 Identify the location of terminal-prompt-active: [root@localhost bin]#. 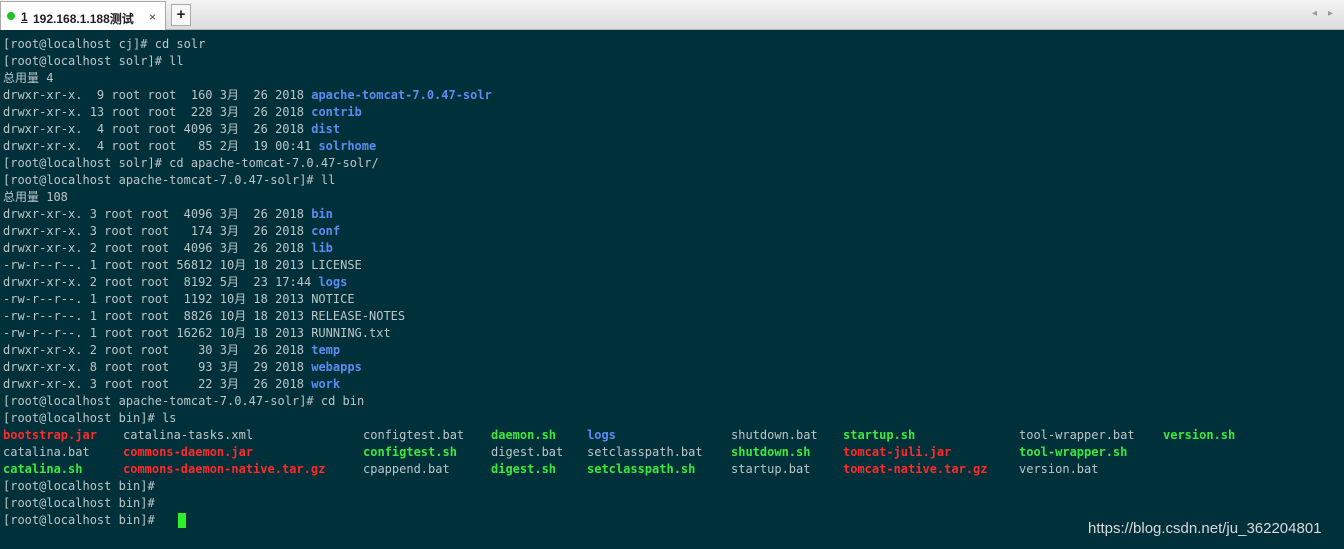
(82, 520).